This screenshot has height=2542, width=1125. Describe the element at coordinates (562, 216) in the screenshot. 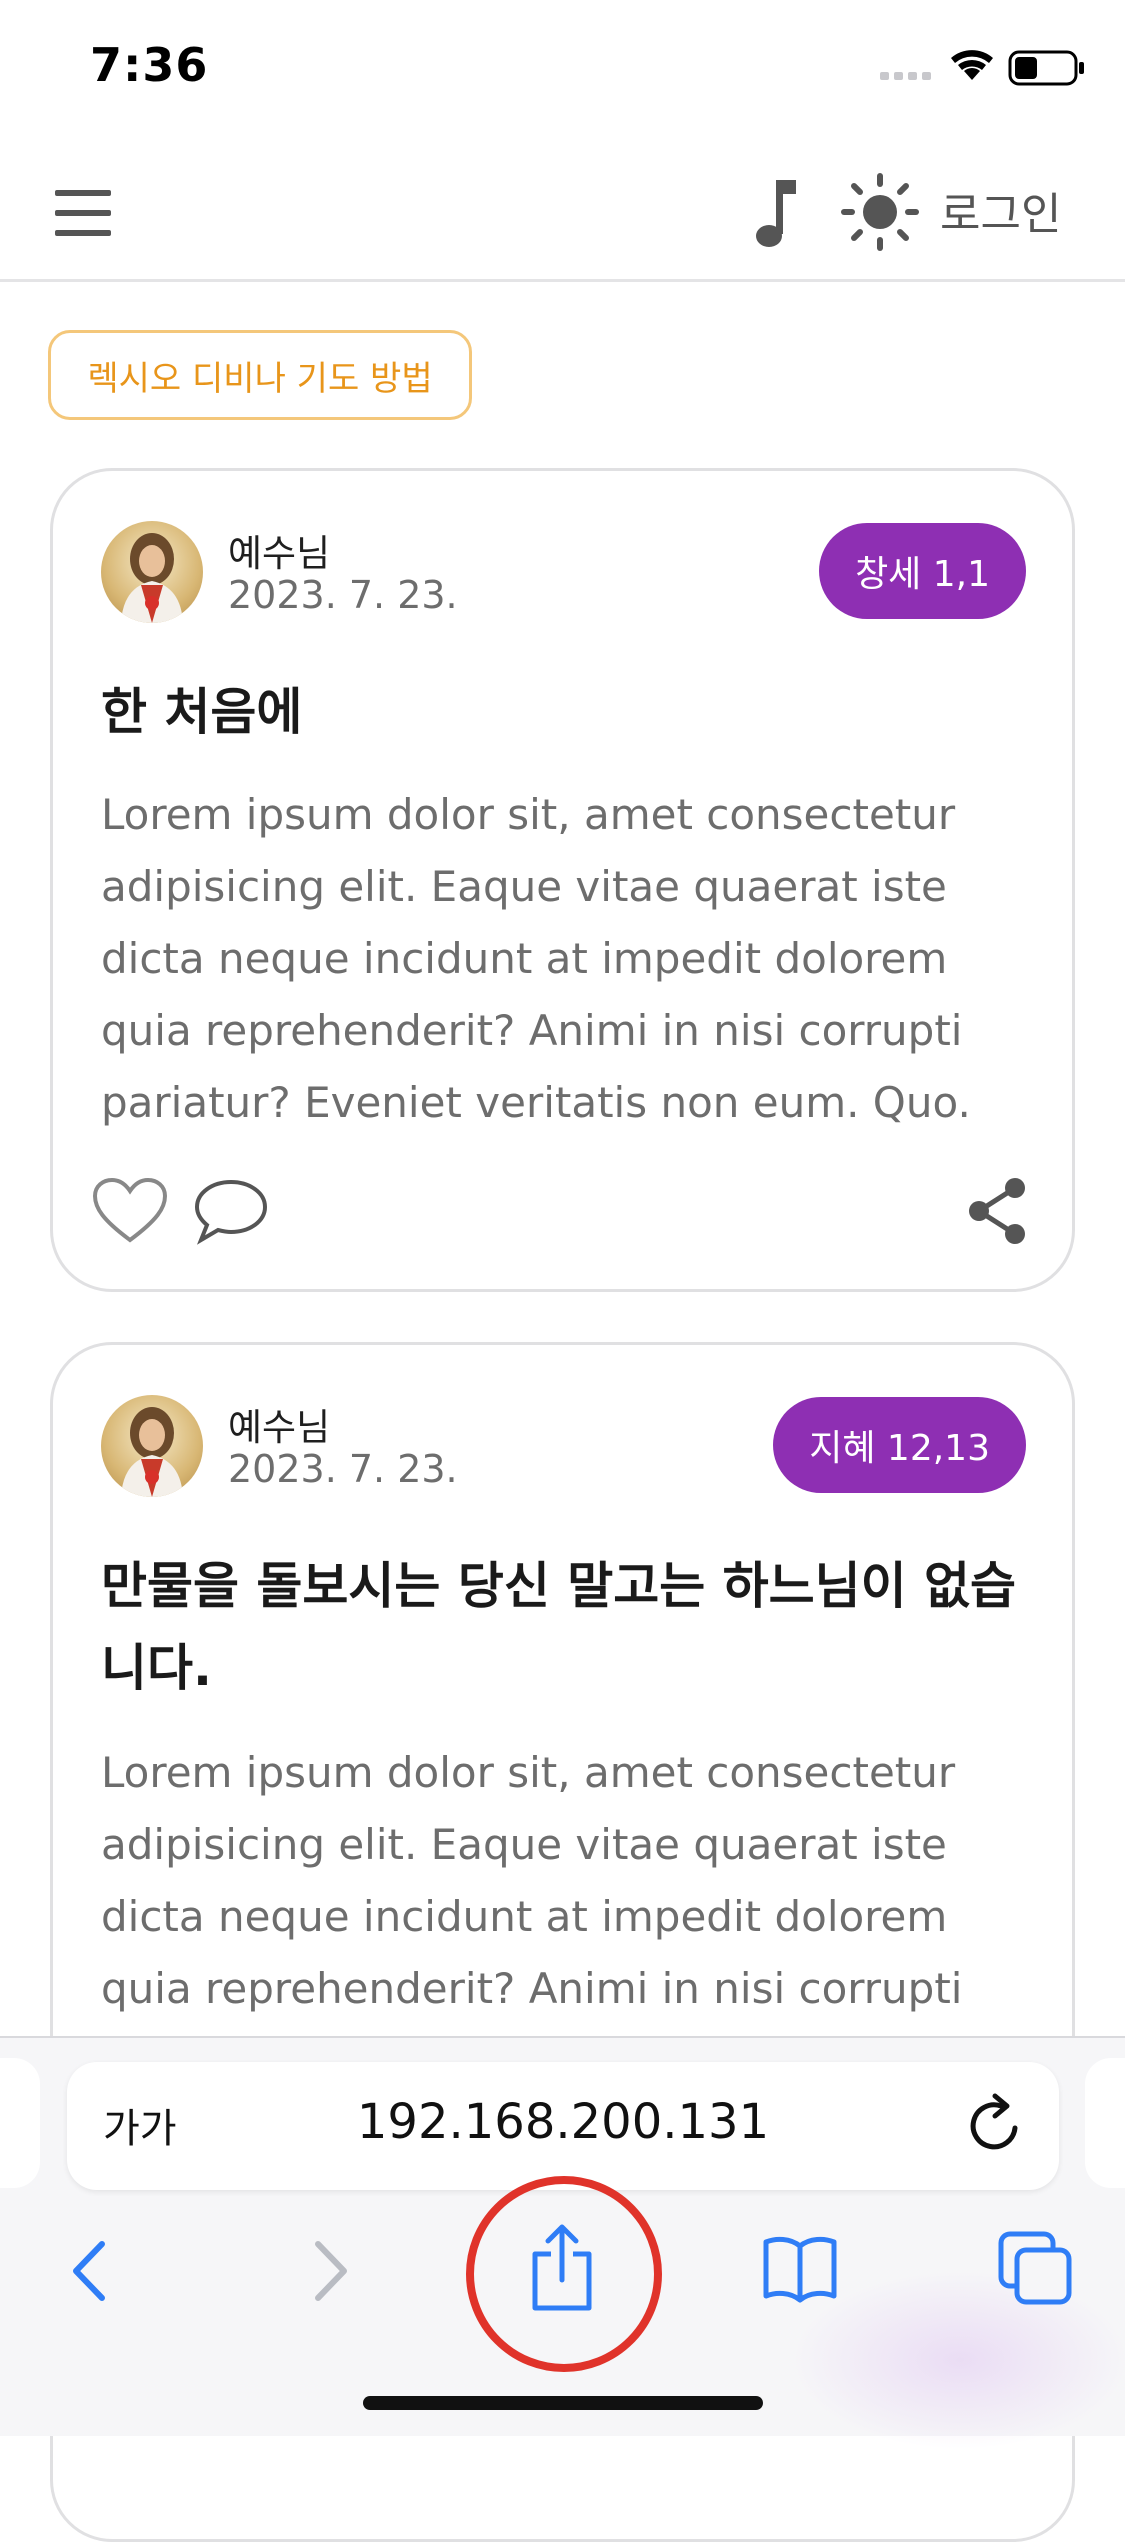

I see `app-header: 로그인` at that location.